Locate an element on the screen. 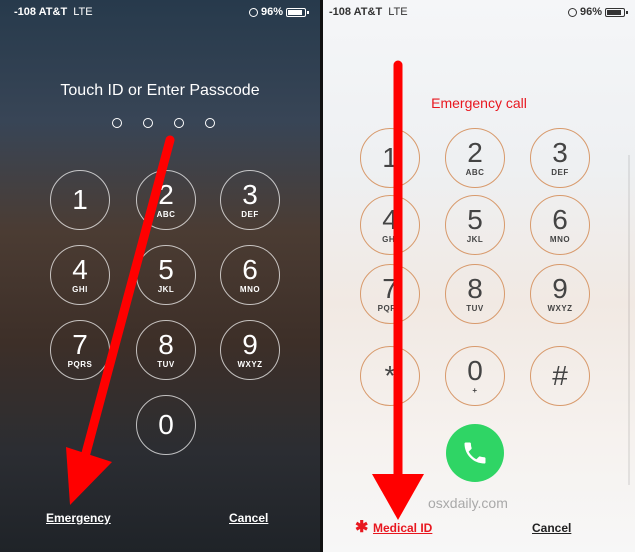 This screenshot has height=552, width=635. dial-key-9: 9 WXYZ is located at coordinates (560, 294).